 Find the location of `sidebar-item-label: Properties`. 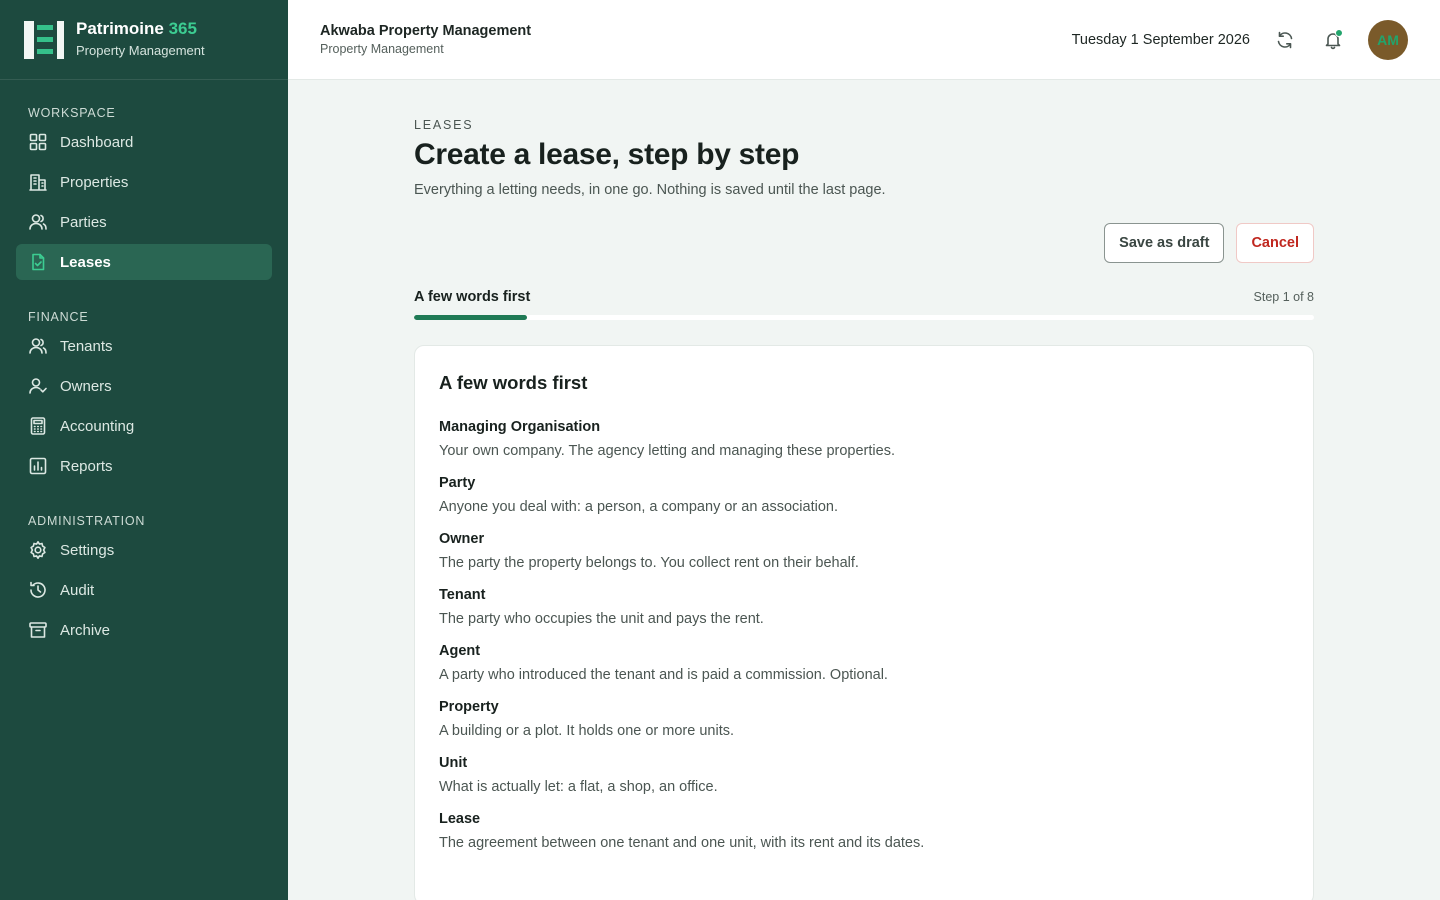

sidebar-item-label: Properties is located at coordinates (94, 182).